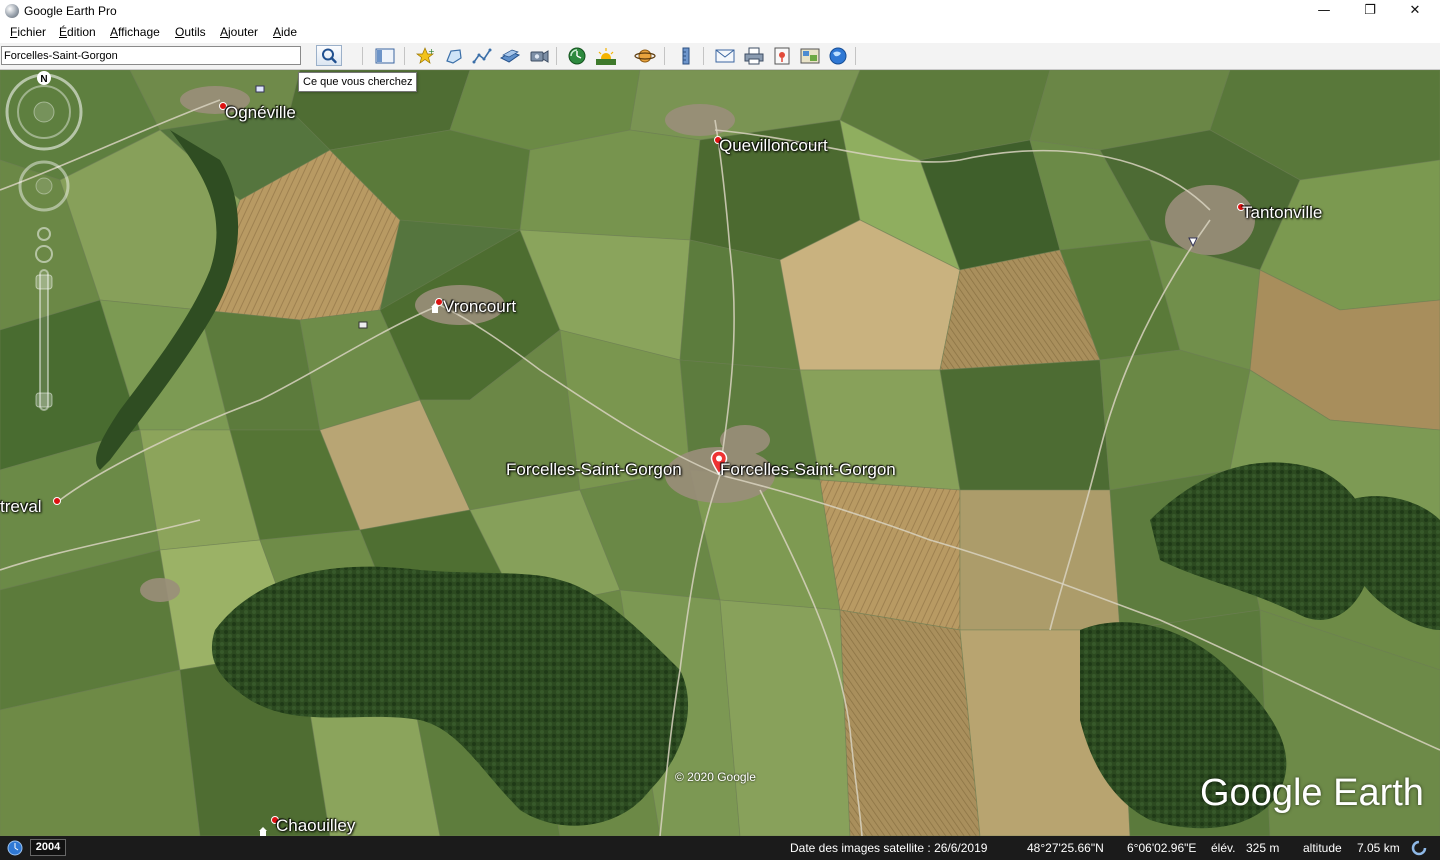 This screenshot has height=860, width=1440. What do you see at coordinates (1065, 848) in the screenshot?
I see `latitude-readout: 48°27'25.66"N` at bounding box center [1065, 848].